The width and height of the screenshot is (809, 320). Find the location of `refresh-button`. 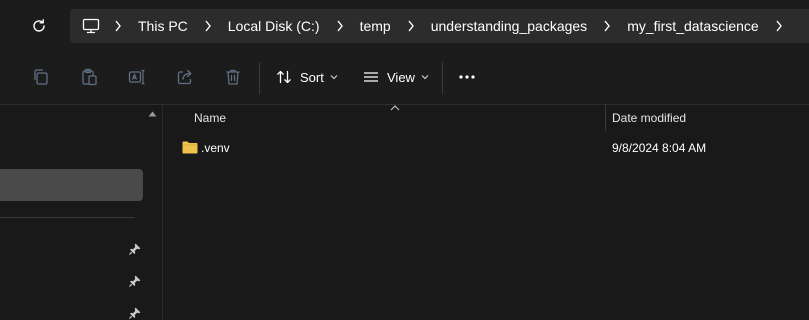

refresh-button is located at coordinates (39, 26).